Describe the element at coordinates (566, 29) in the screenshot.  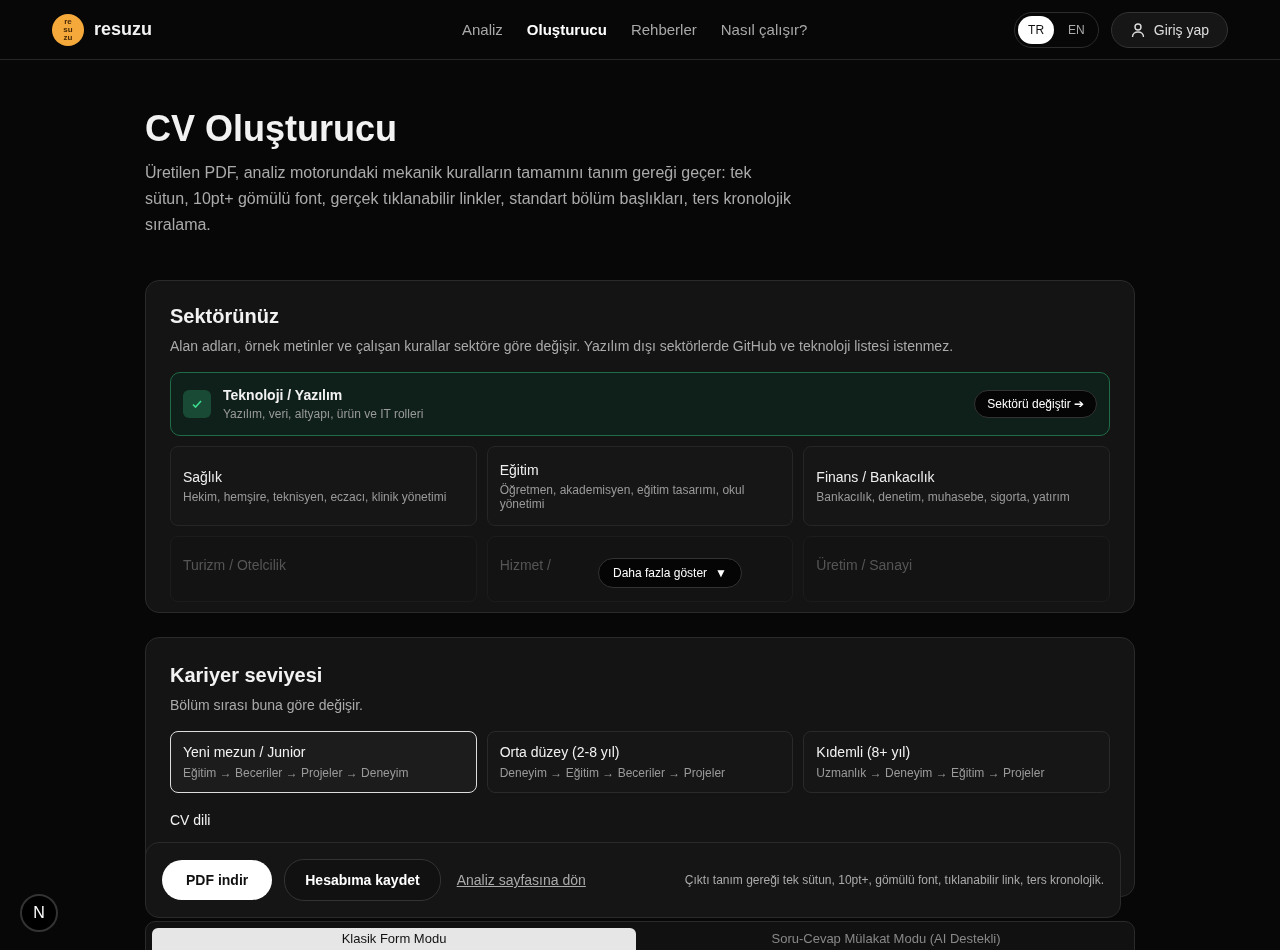
I see `nav-link: Oluşturucu` at that location.